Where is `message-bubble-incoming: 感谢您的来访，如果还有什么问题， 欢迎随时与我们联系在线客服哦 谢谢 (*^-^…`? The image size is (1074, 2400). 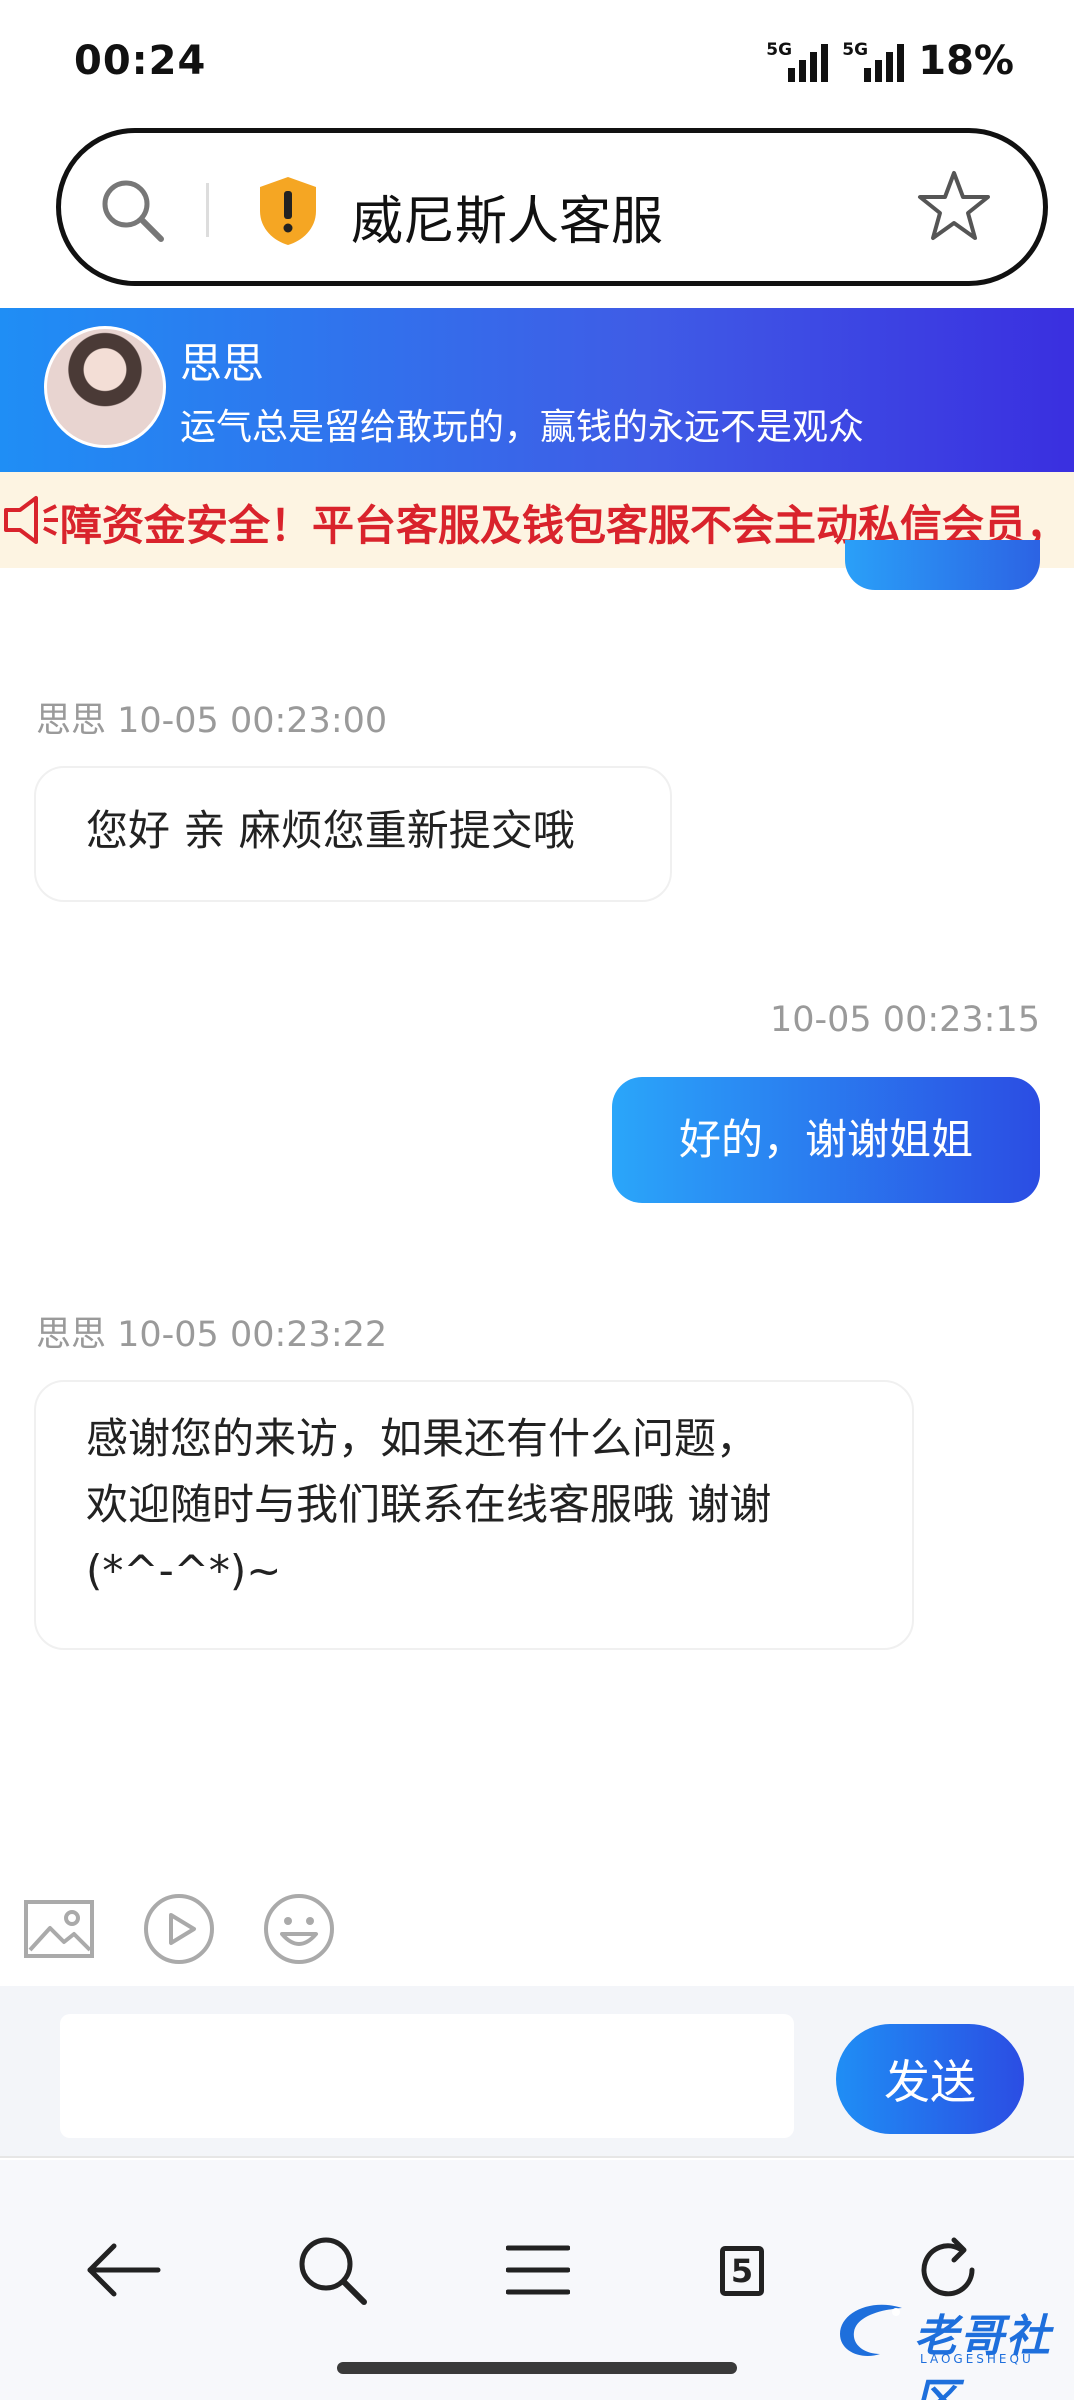 message-bubble-incoming: 感谢您的来访，如果还有什么问题， 欢迎随时与我们联系在线客服哦 谢谢 (*^-^… is located at coordinates (474, 1515).